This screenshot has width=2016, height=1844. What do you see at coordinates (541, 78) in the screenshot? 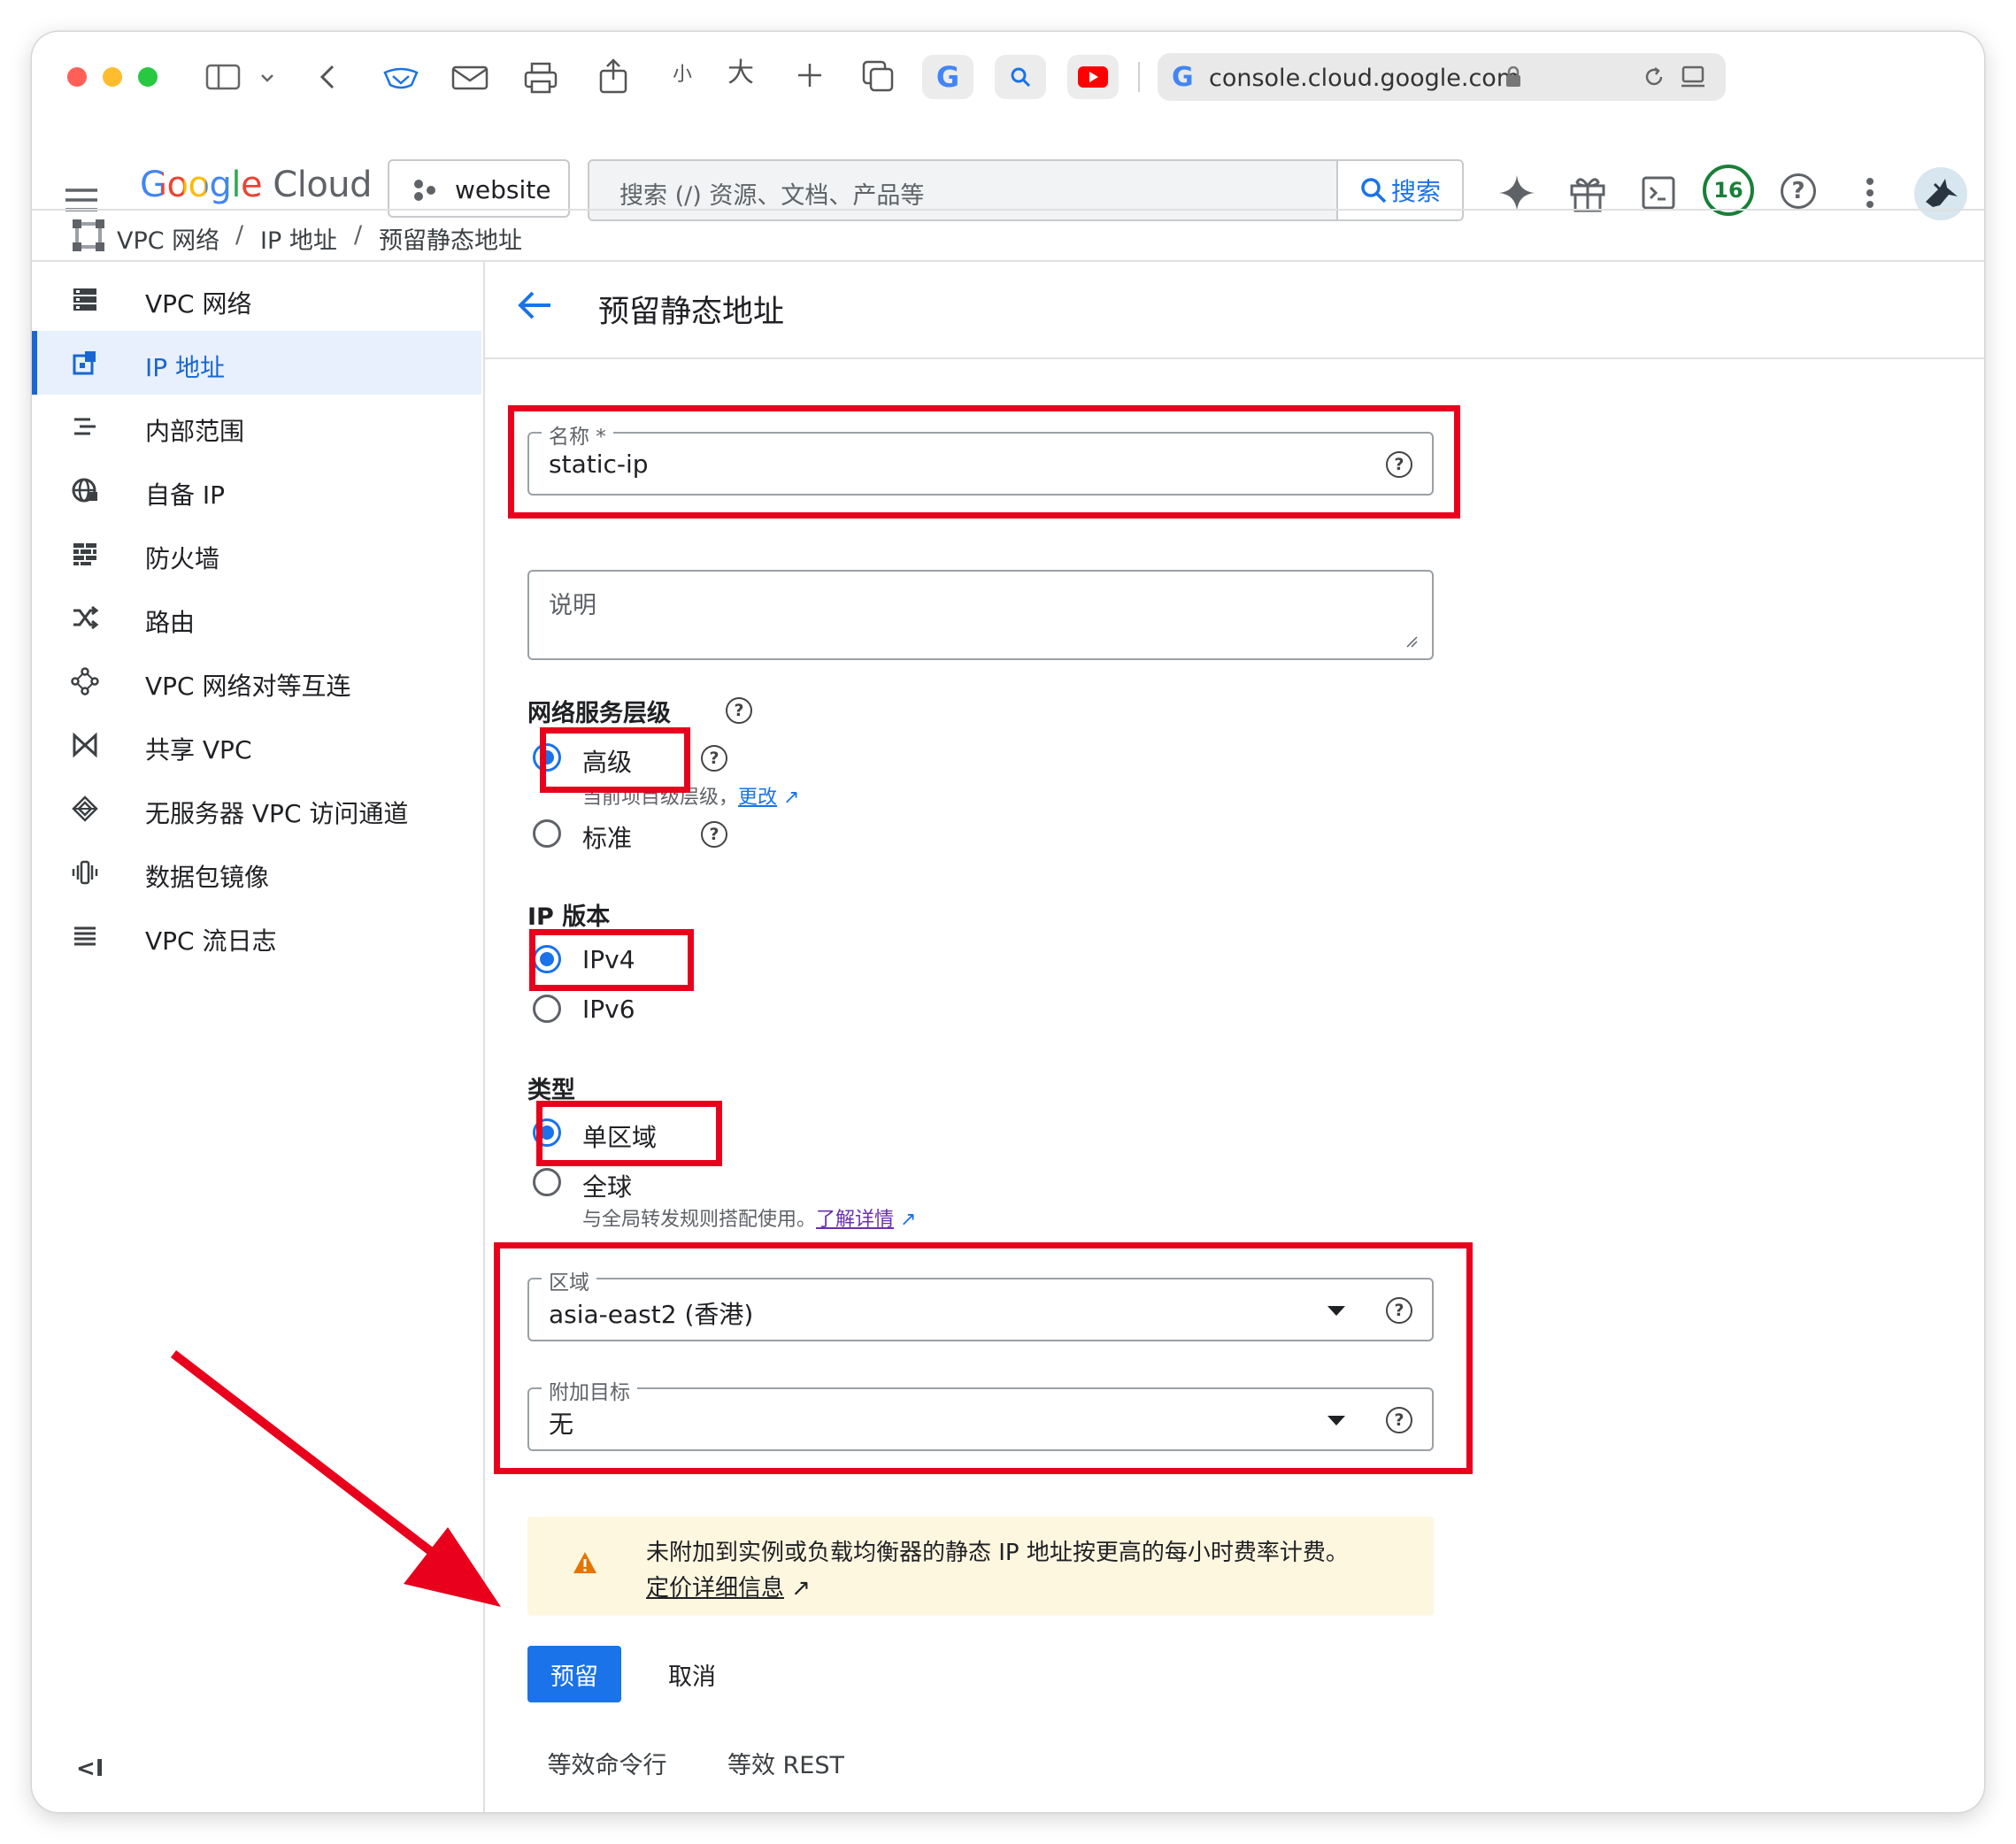
I see `print-icon` at bounding box center [541, 78].